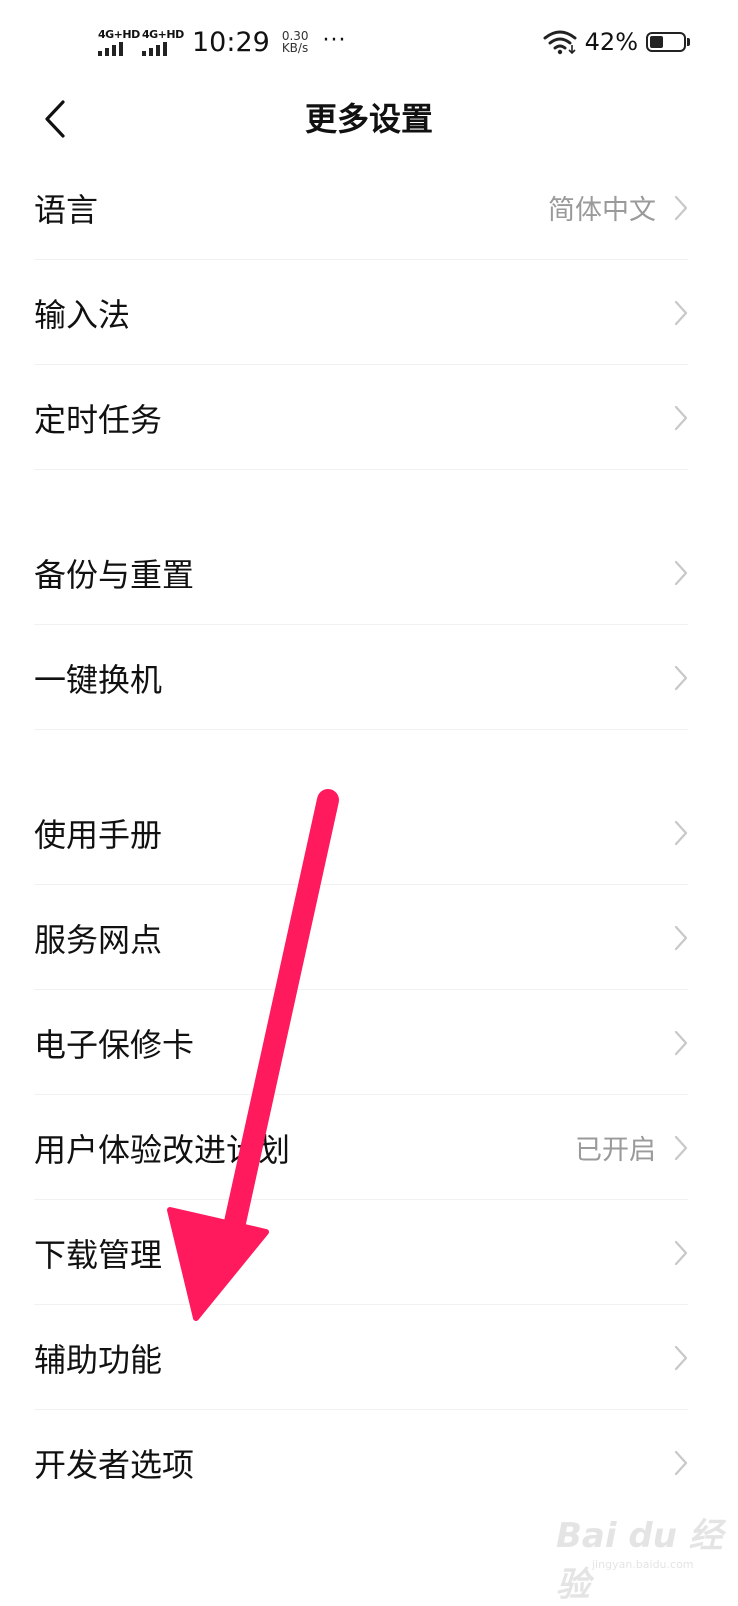 This screenshot has height=1606, width=738. Describe the element at coordinates (369, 1357) in the screenshot. I see `setting-row-accessibility: 辅助功能` at that location.